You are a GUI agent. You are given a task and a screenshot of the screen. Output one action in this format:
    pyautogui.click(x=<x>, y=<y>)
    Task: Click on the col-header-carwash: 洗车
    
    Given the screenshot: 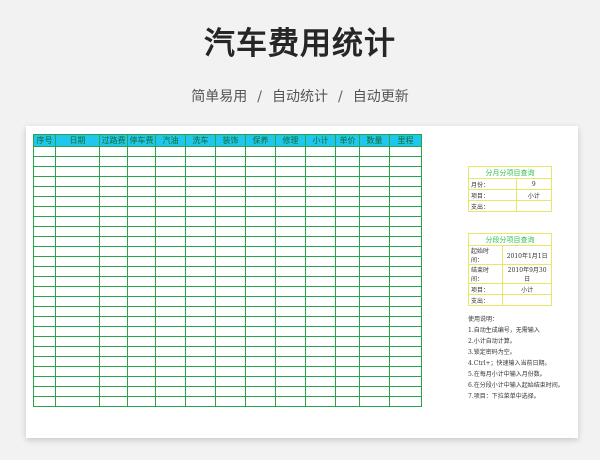 What is the action you would take?
    pyautogui.click(x=200, y=140)
    